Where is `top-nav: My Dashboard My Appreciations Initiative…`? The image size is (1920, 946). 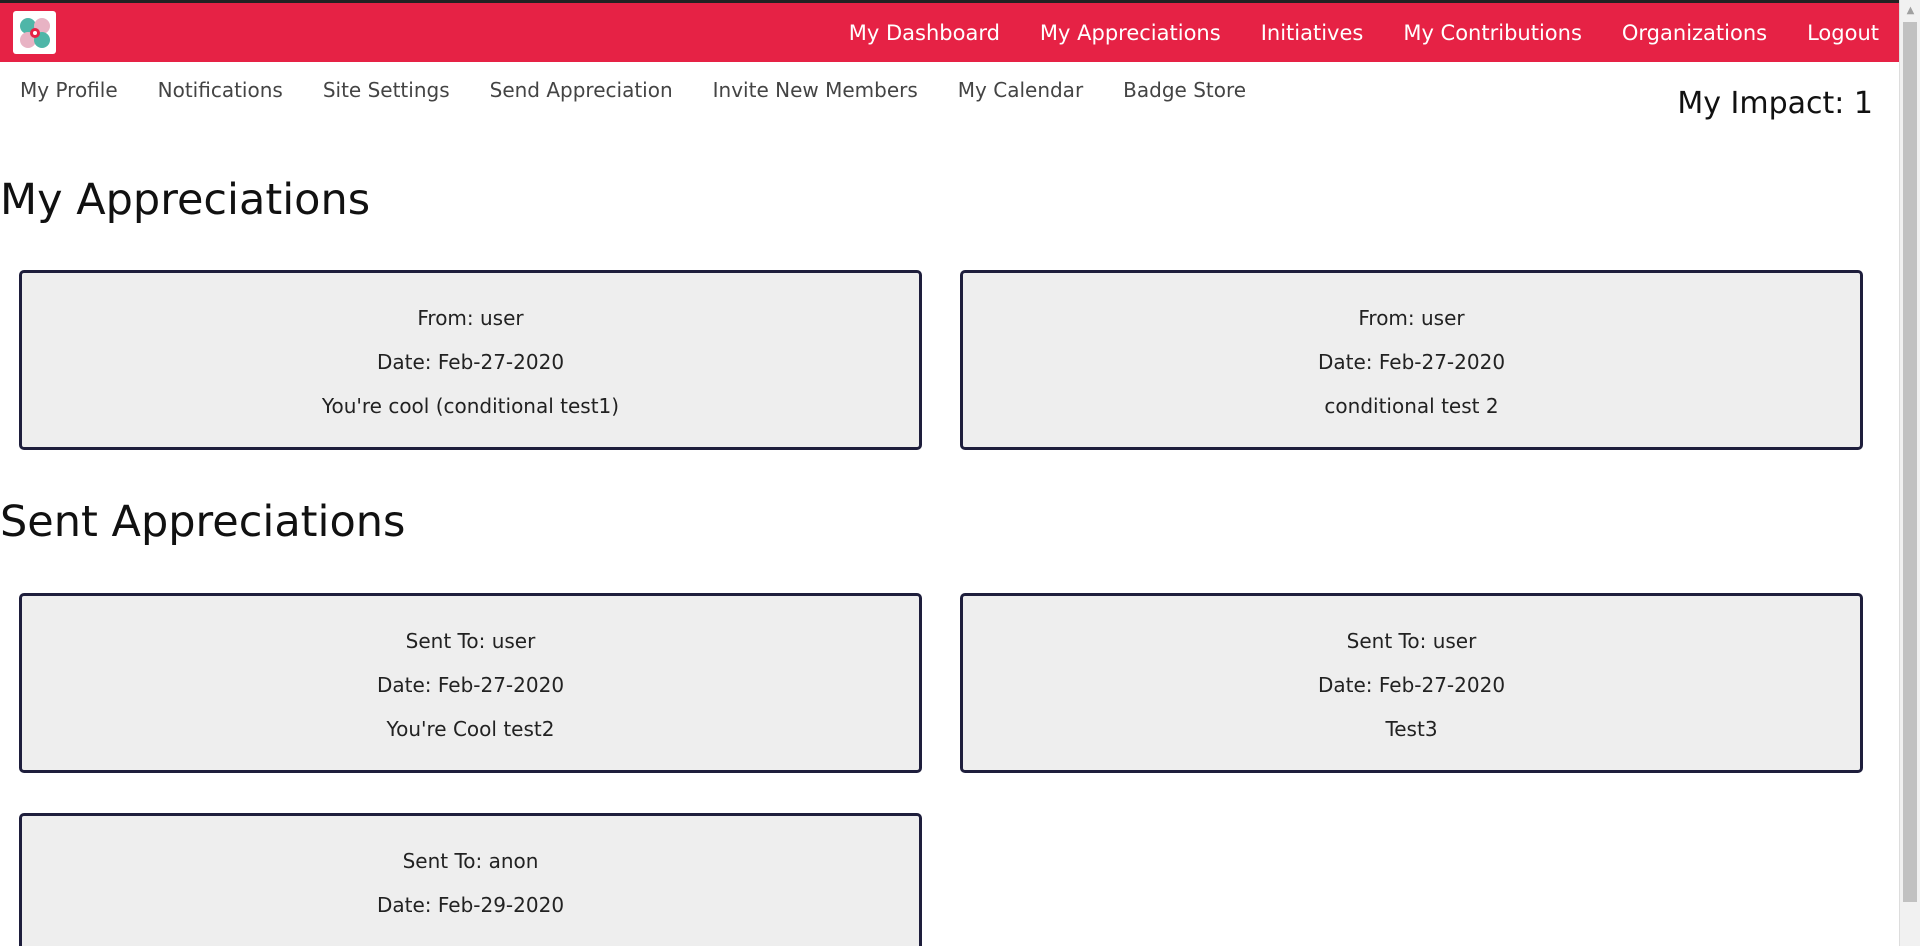
top-nav: My Dashboard My Appreciations Initiative… is located at coordinates (1344, 32).